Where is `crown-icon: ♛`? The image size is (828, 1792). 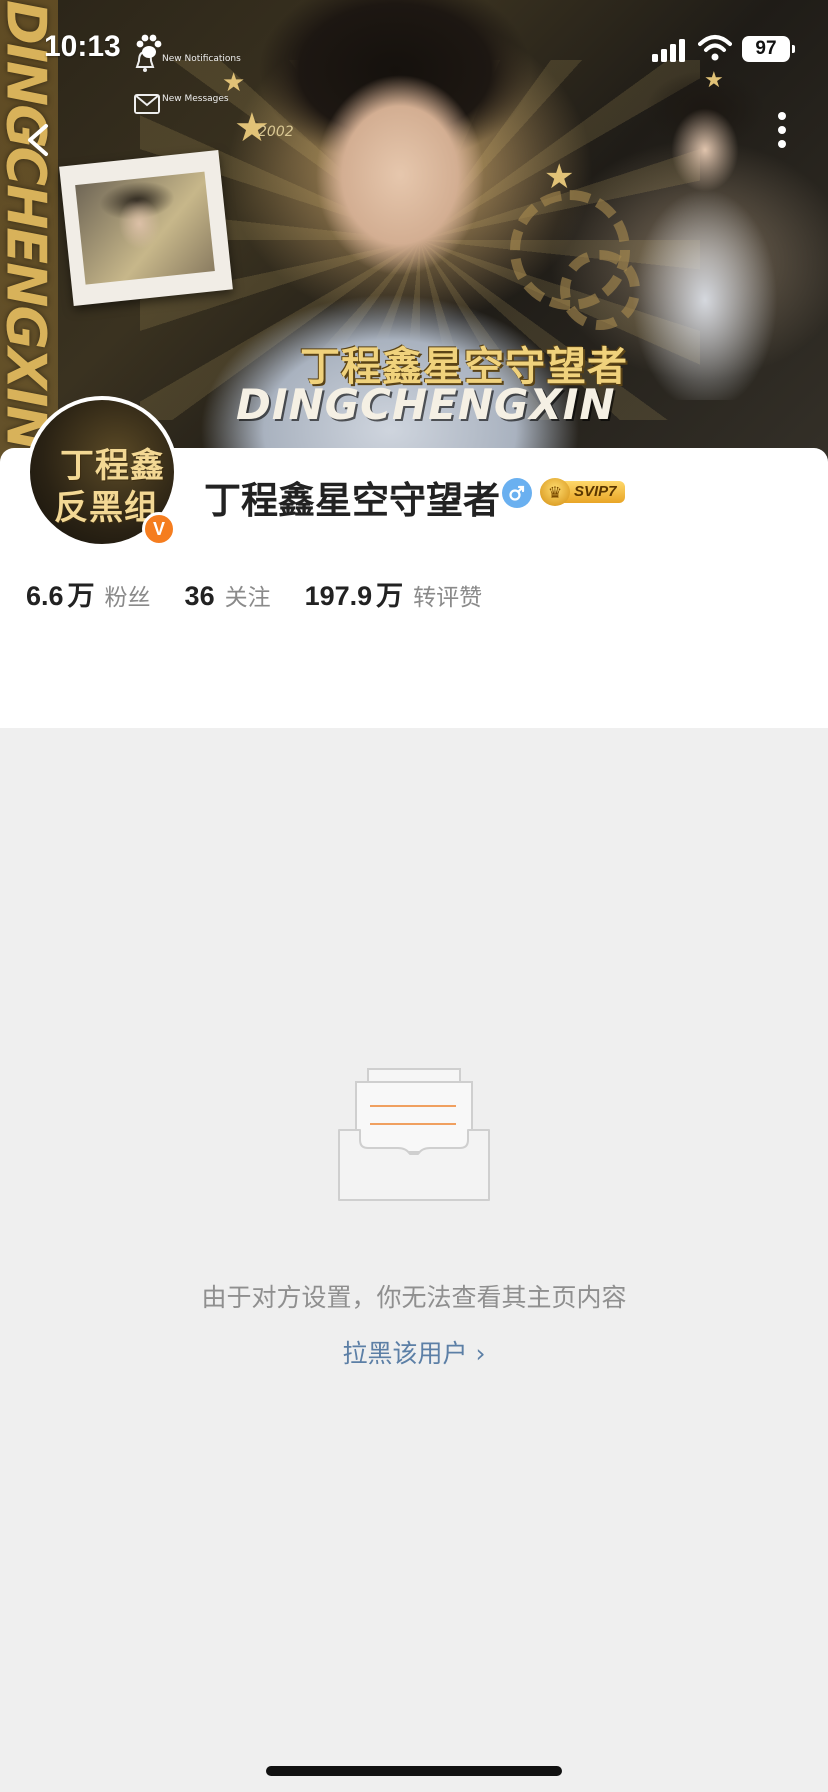
crown-icon: ♛ is located at coordinates (555, 492).